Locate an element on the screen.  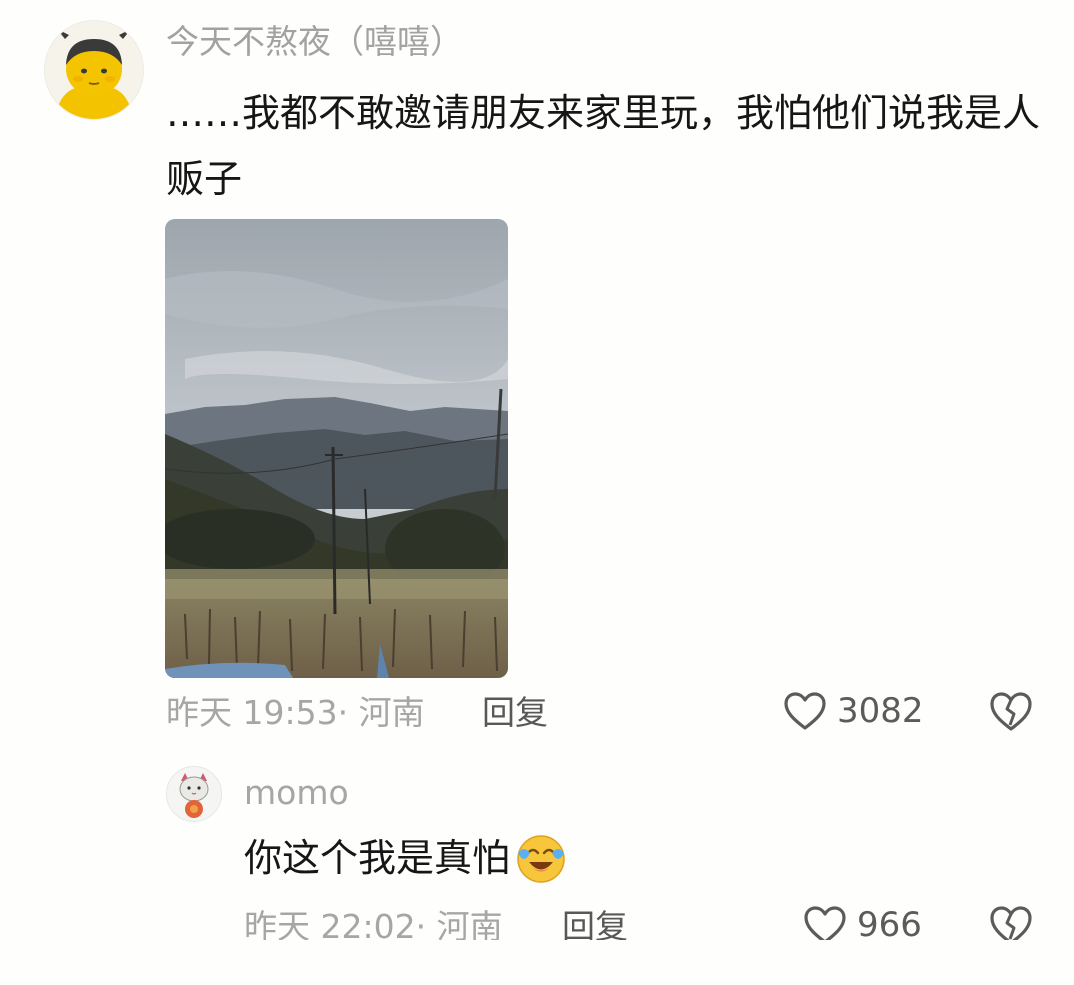
like-button: 3082 is located at coordinates (853, 711).